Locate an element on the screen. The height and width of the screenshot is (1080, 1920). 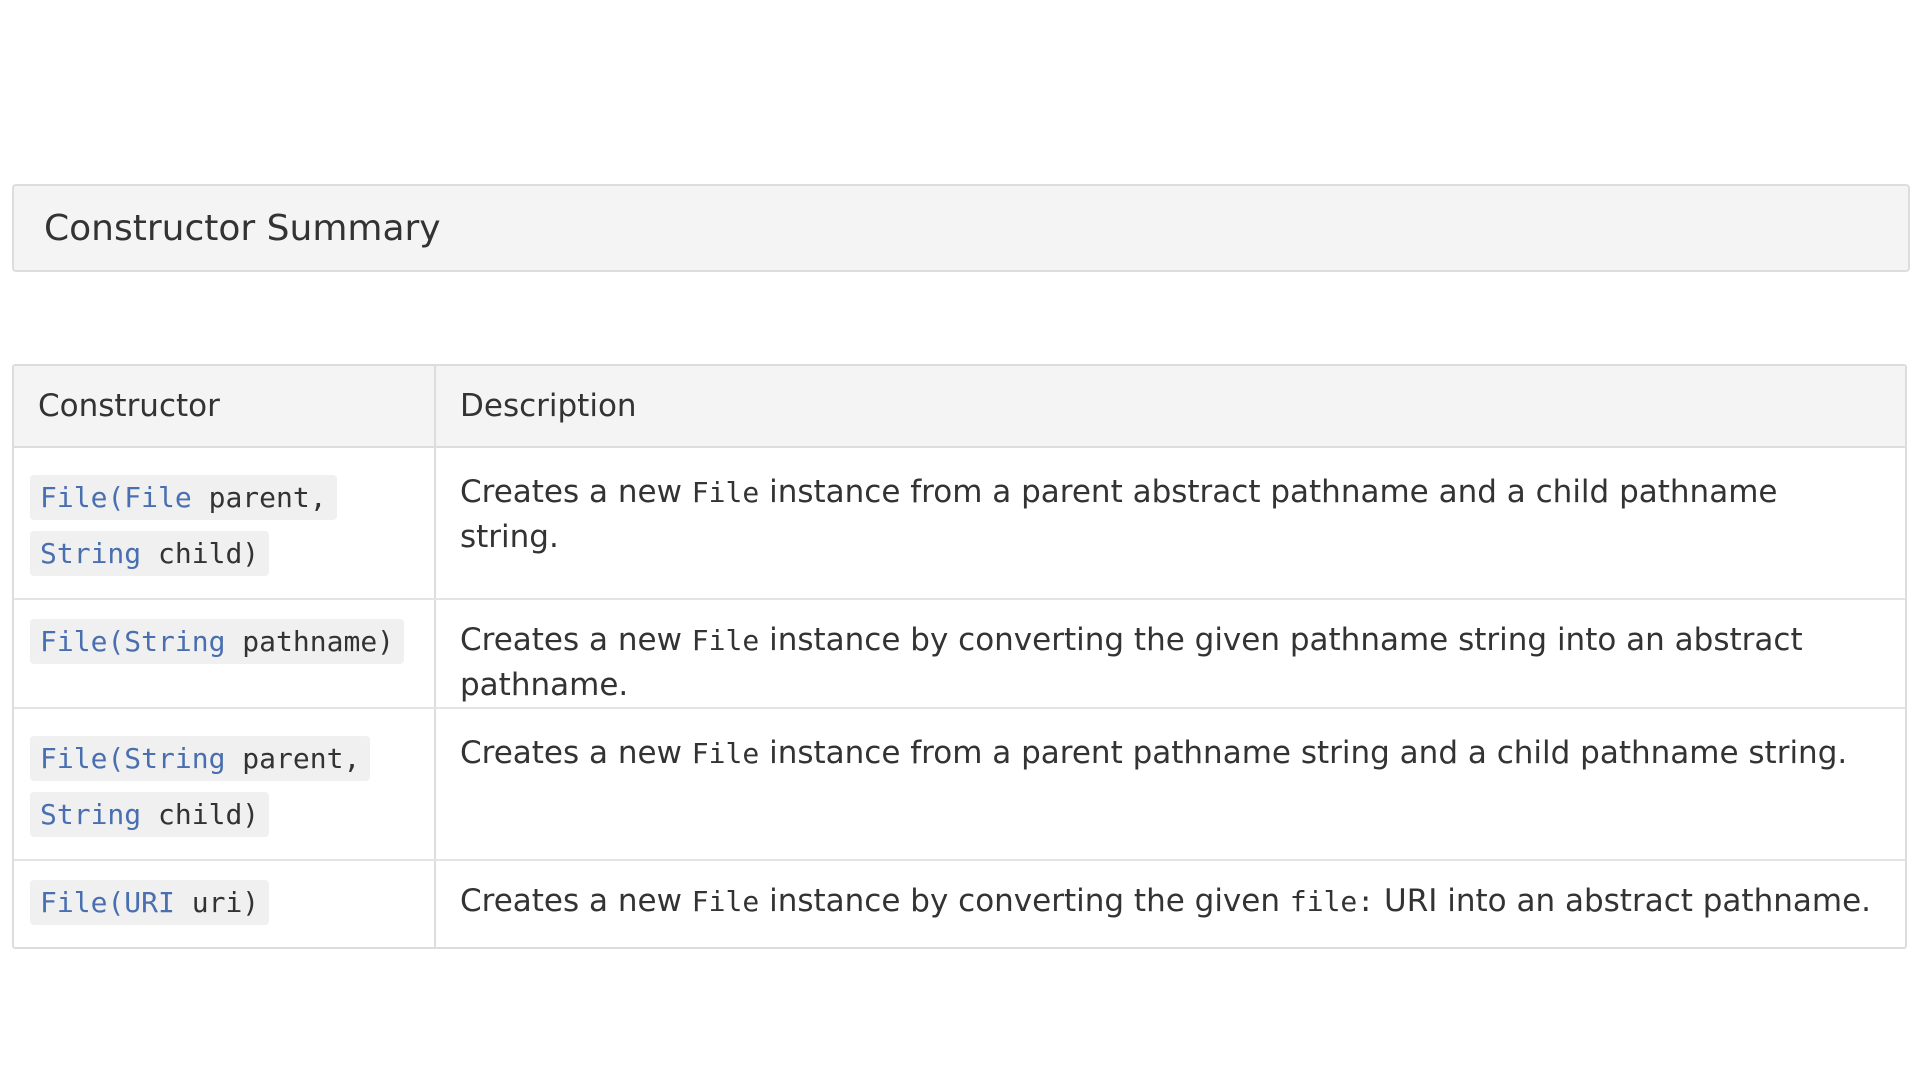
constructor-cell: File(String parent, String child) is located at coordinates (225, 784).